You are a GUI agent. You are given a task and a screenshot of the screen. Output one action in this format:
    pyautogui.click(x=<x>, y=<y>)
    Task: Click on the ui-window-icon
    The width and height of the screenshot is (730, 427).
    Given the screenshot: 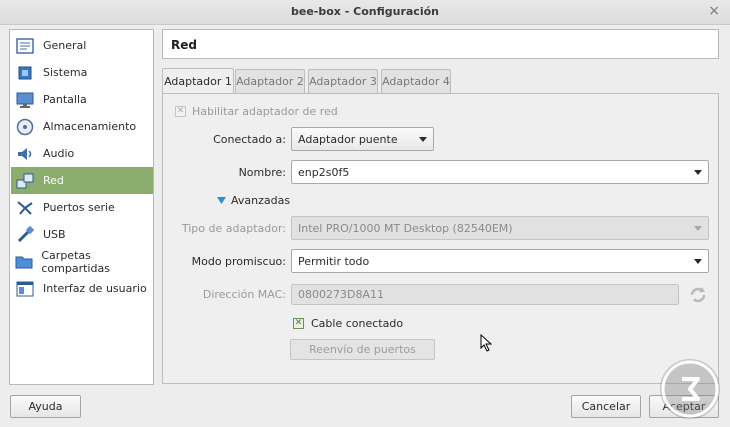 What is the action you would take?
    pyautogui.click(x=25, y=289)
    